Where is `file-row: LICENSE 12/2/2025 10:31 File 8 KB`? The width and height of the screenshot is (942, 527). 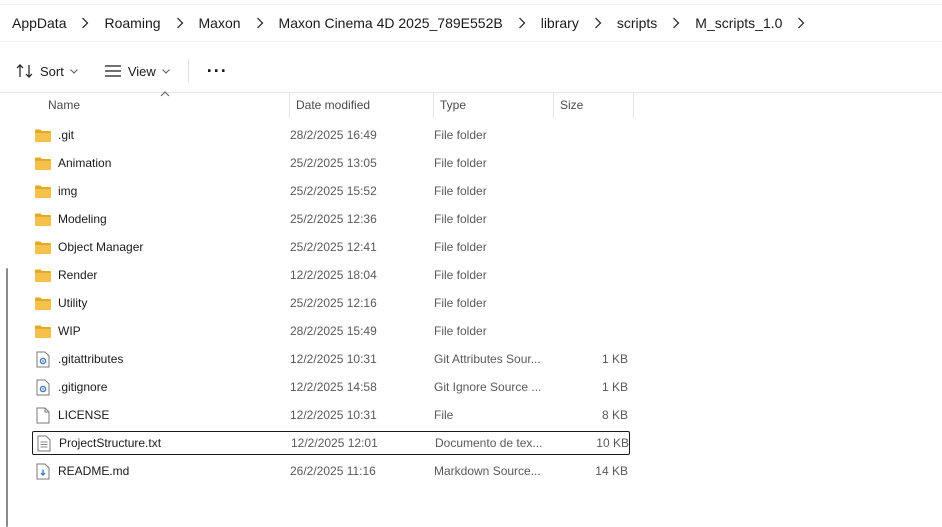
file-row: LICENSE 12/2/2025 10:31 File 8 KB is located at coordinates (331, 415).